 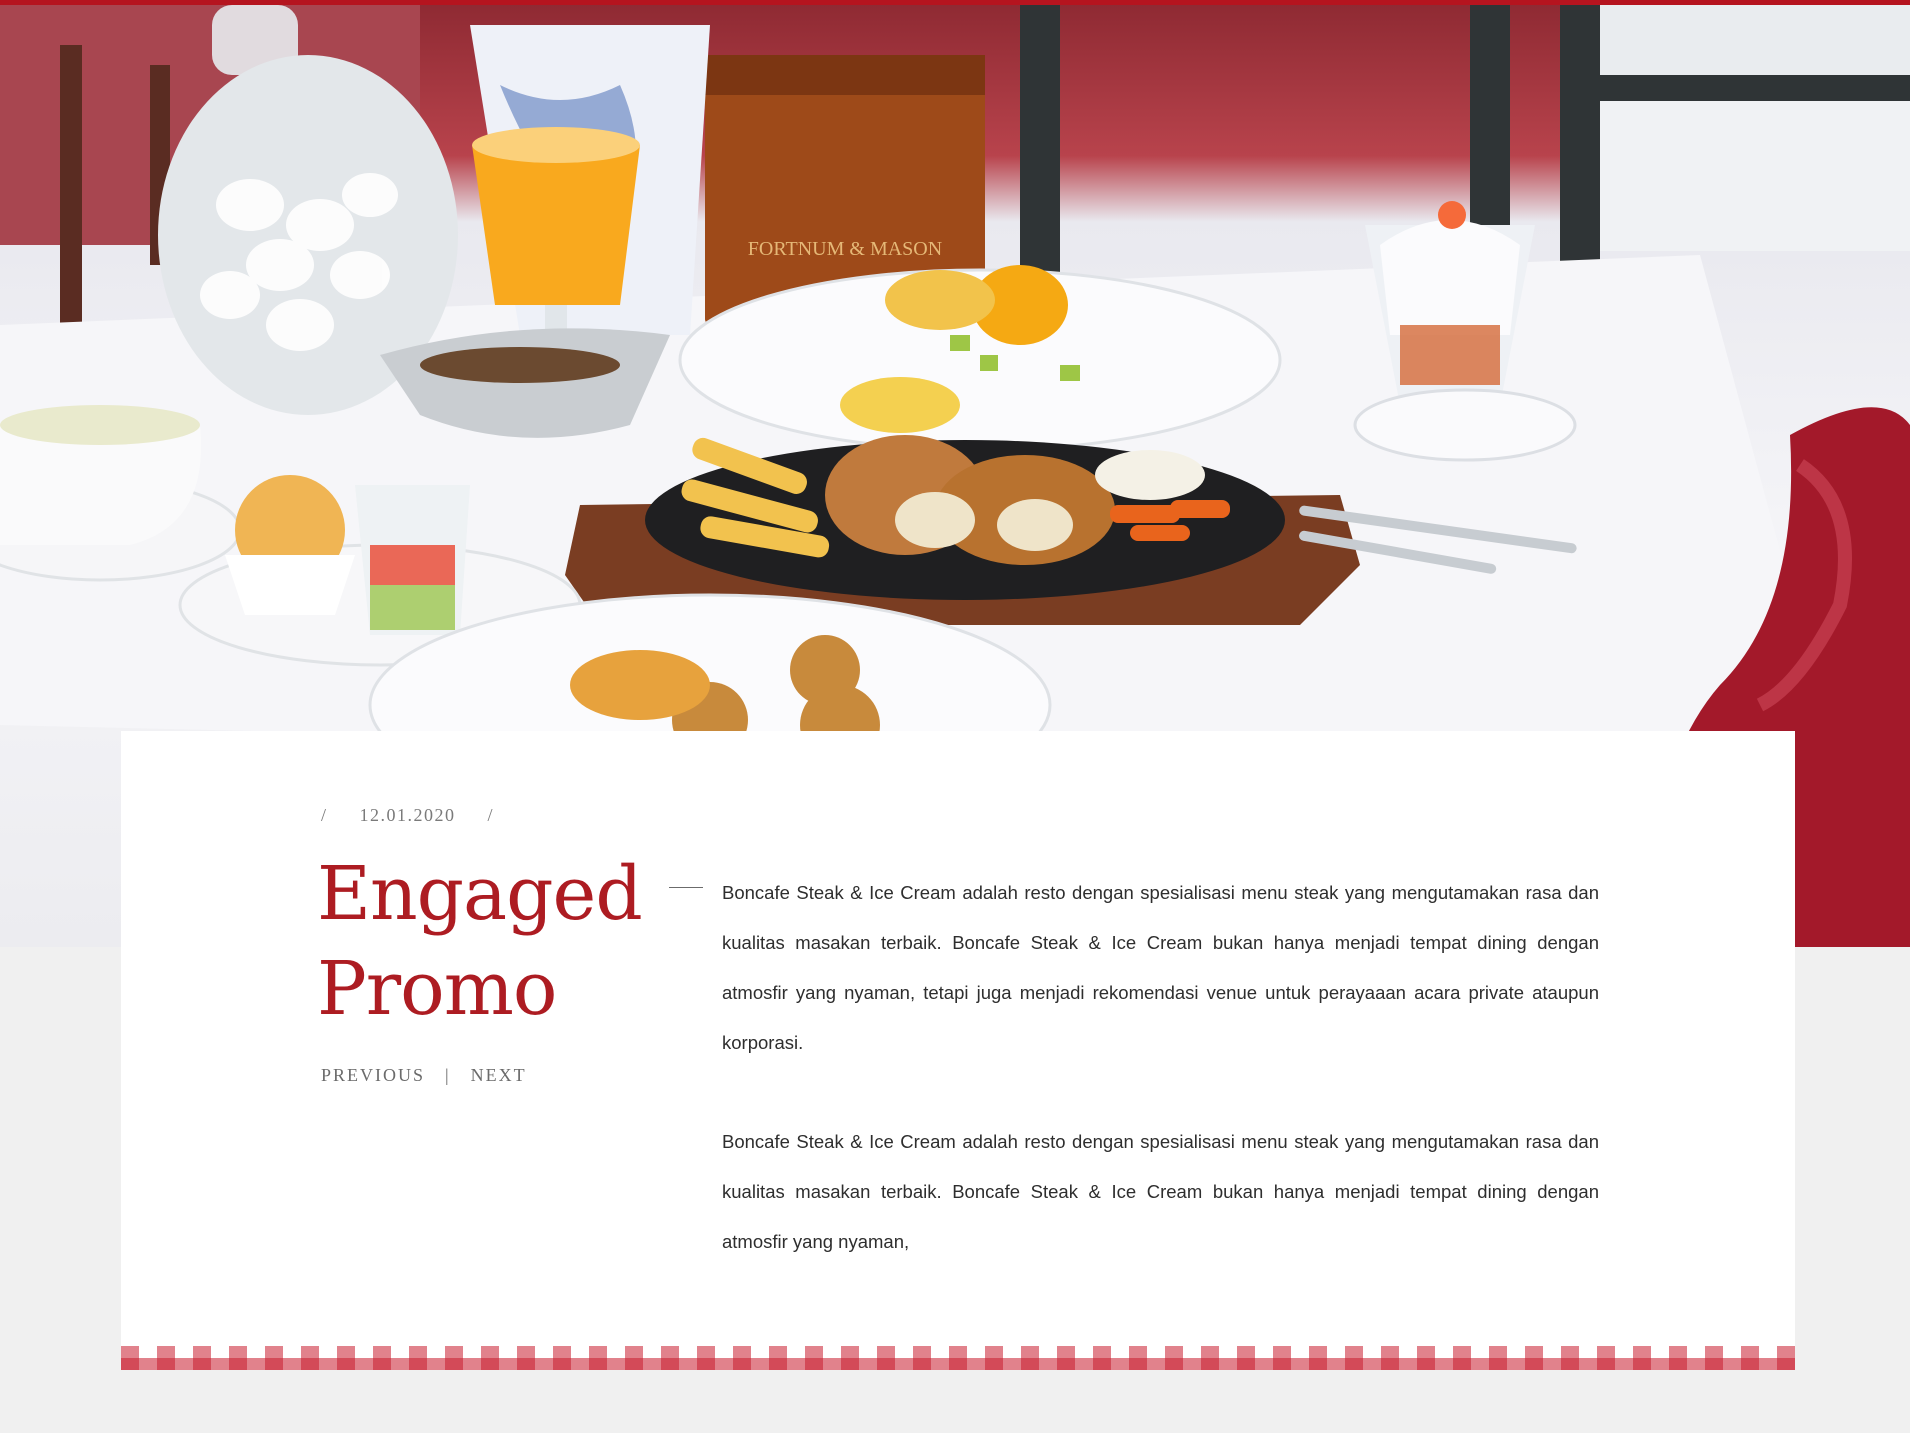 What do you see at coordinates (373, 1075) in the screenshot?
I see `previous-link: PREVIOUS` at bounding box center [373, 1075].